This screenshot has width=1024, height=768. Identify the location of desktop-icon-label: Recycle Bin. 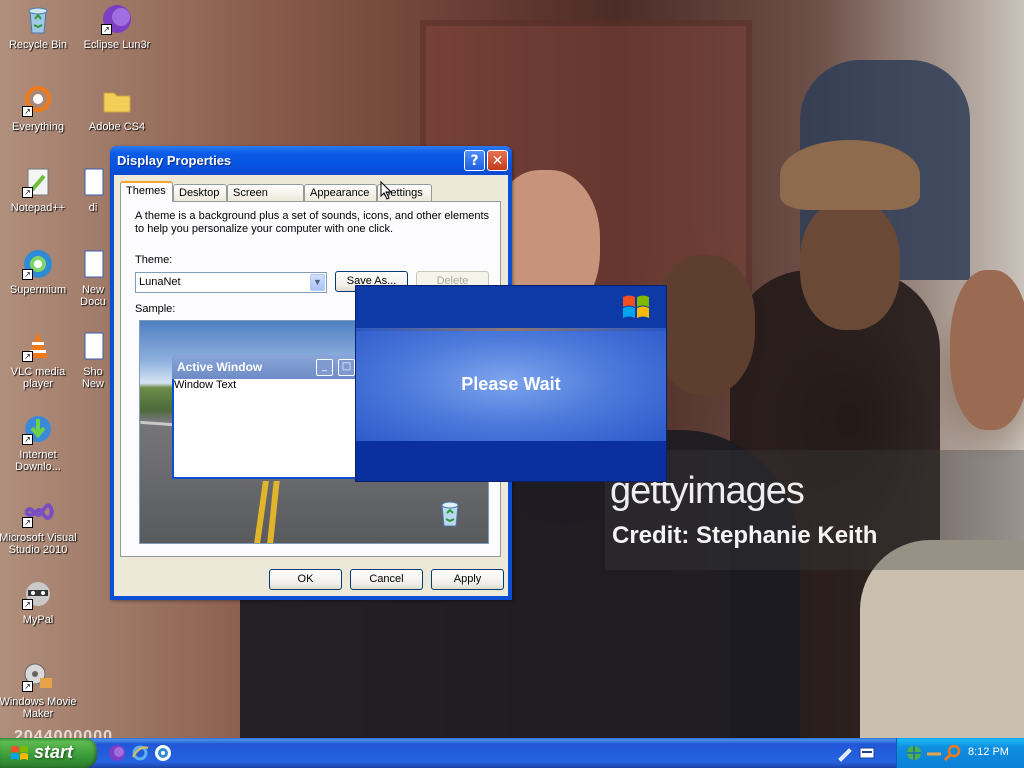
(38, 45).